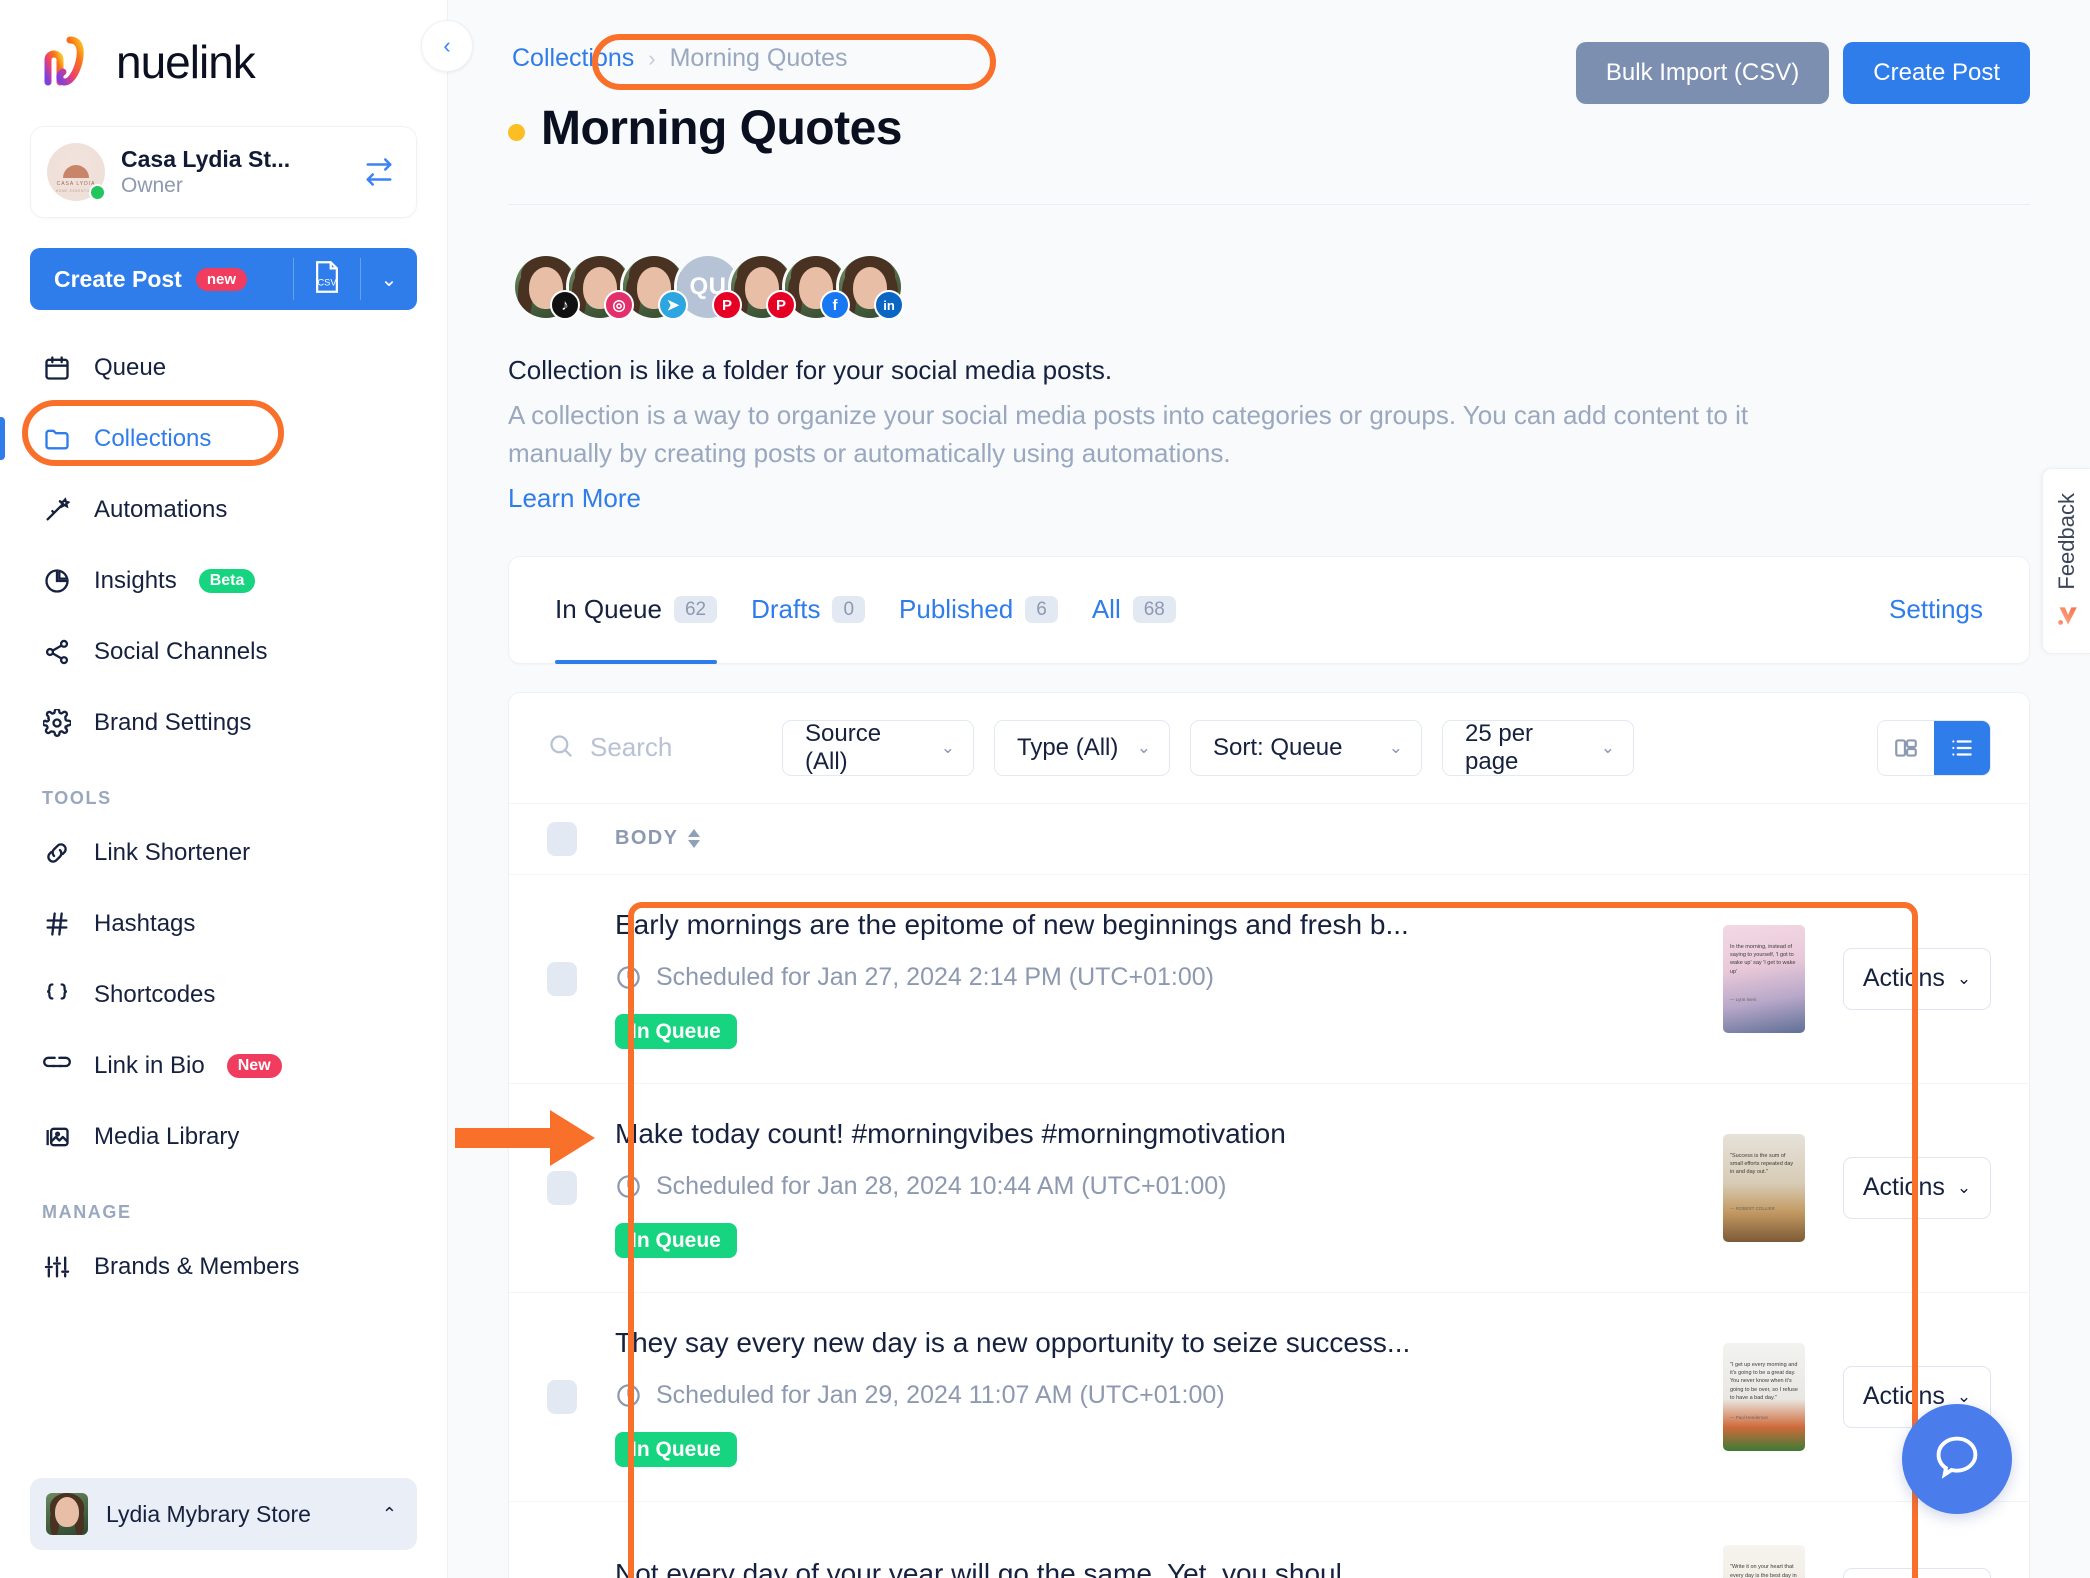 This screenshot has width=2090, height=1578. Describe the element at coordinates (223, 994) in the screenshot. I see `sidebar-item-shortcodes: Shortcodes` at that location.